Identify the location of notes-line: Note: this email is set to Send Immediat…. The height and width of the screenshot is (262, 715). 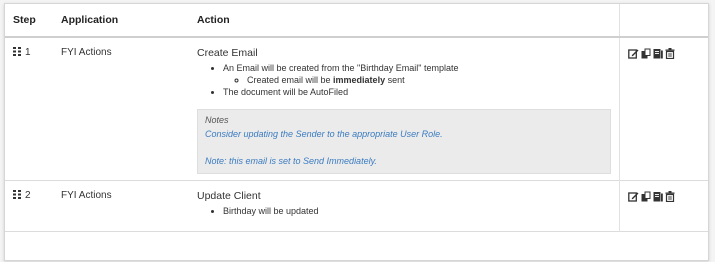
(291, 161).